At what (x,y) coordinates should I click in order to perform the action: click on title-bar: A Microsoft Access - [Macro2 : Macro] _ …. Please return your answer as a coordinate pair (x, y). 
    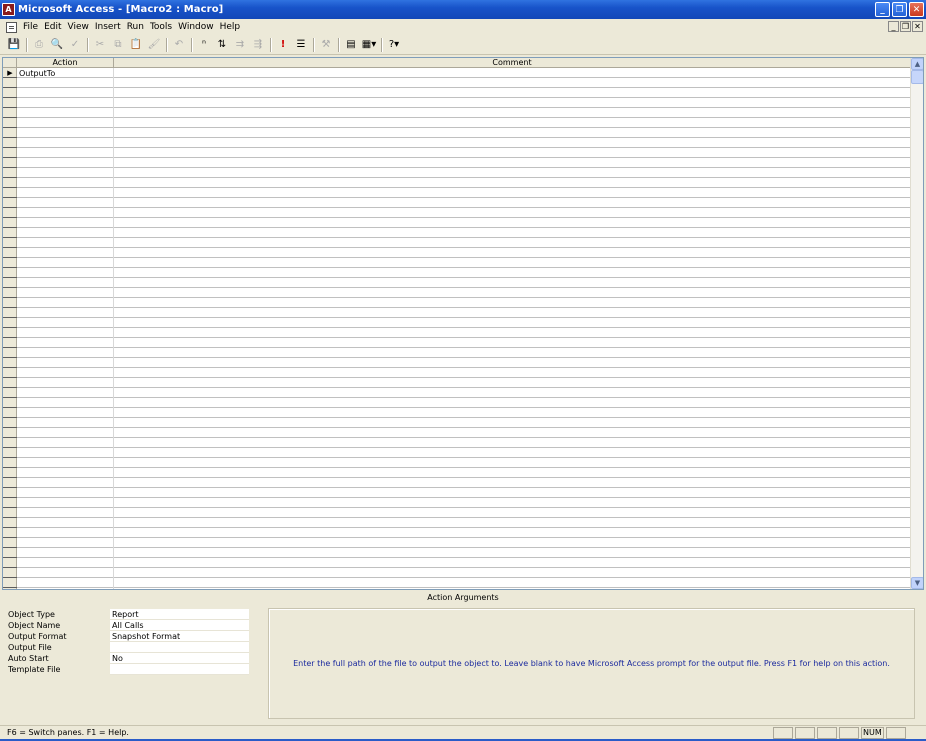
    Looking at the image, I should click on (463, 9).